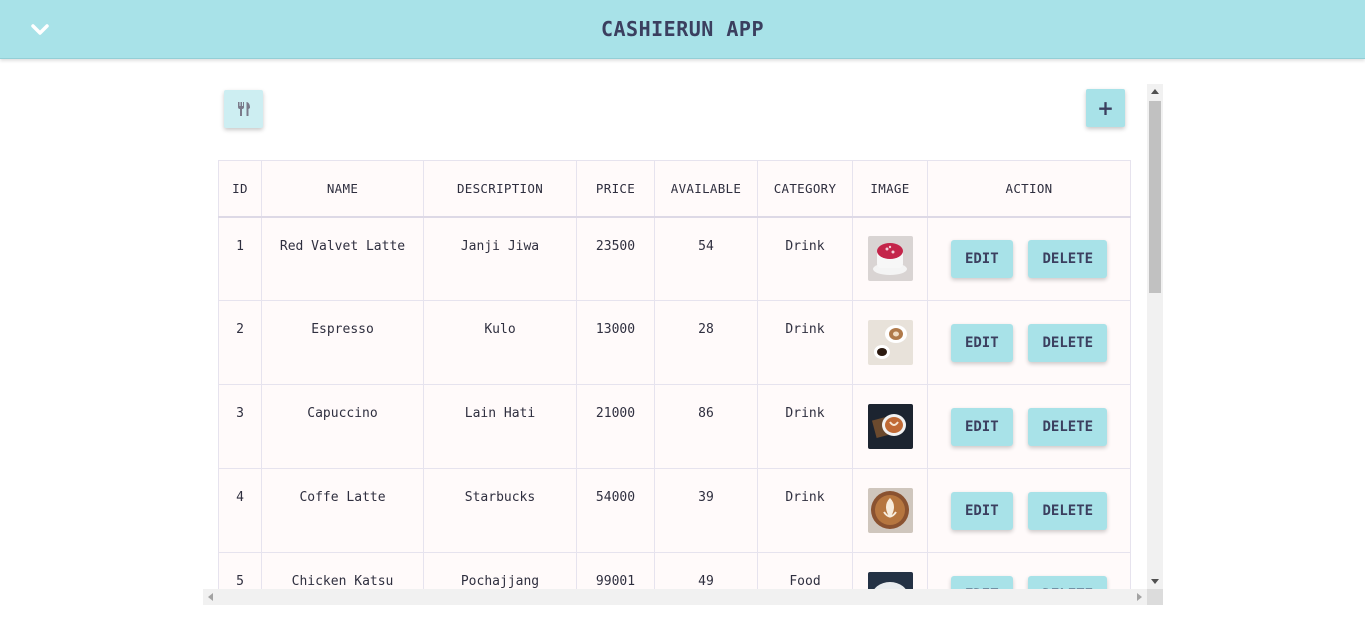  I want to click on cell-name: Red Valvet Latte, so click(342, 258).